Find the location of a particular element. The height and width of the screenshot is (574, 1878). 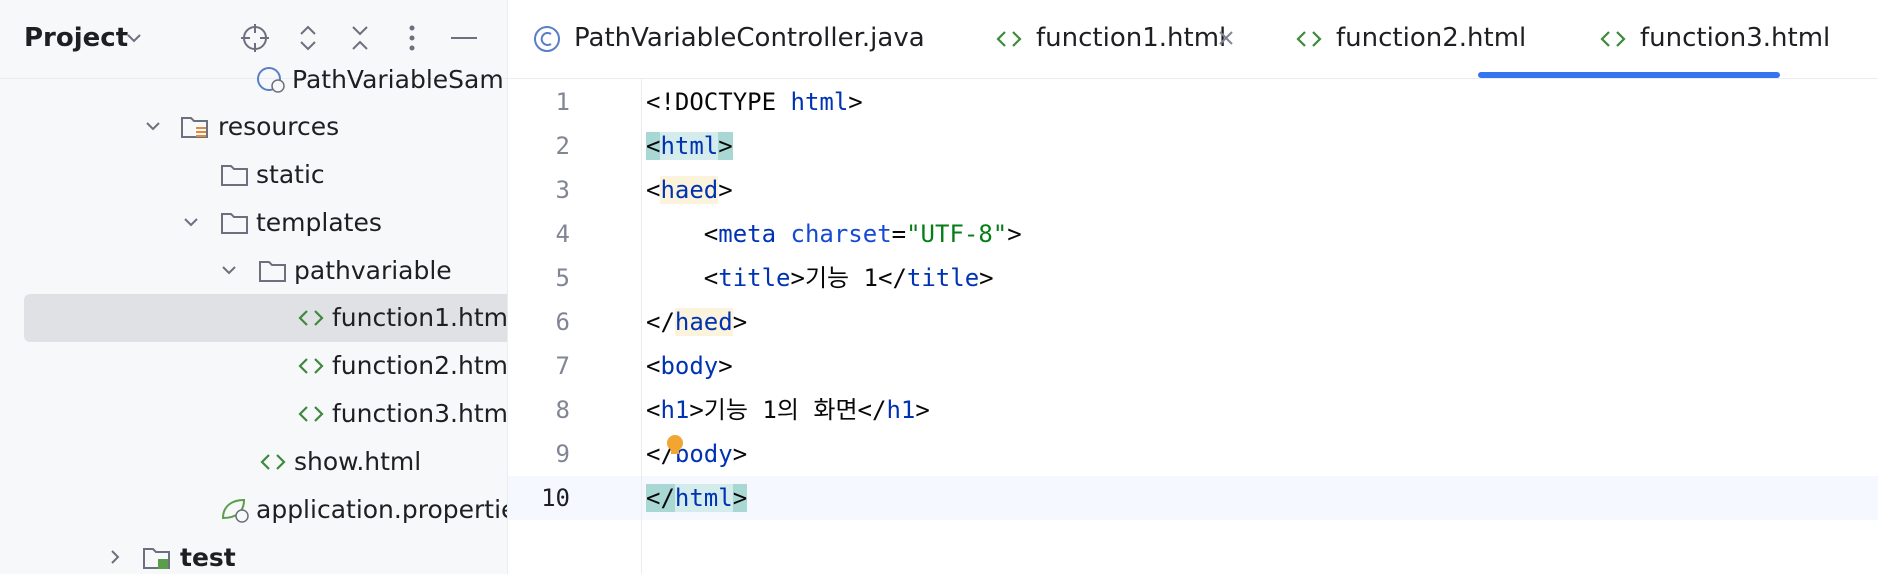

locate-target-icon is located at coordinates (255, 38).